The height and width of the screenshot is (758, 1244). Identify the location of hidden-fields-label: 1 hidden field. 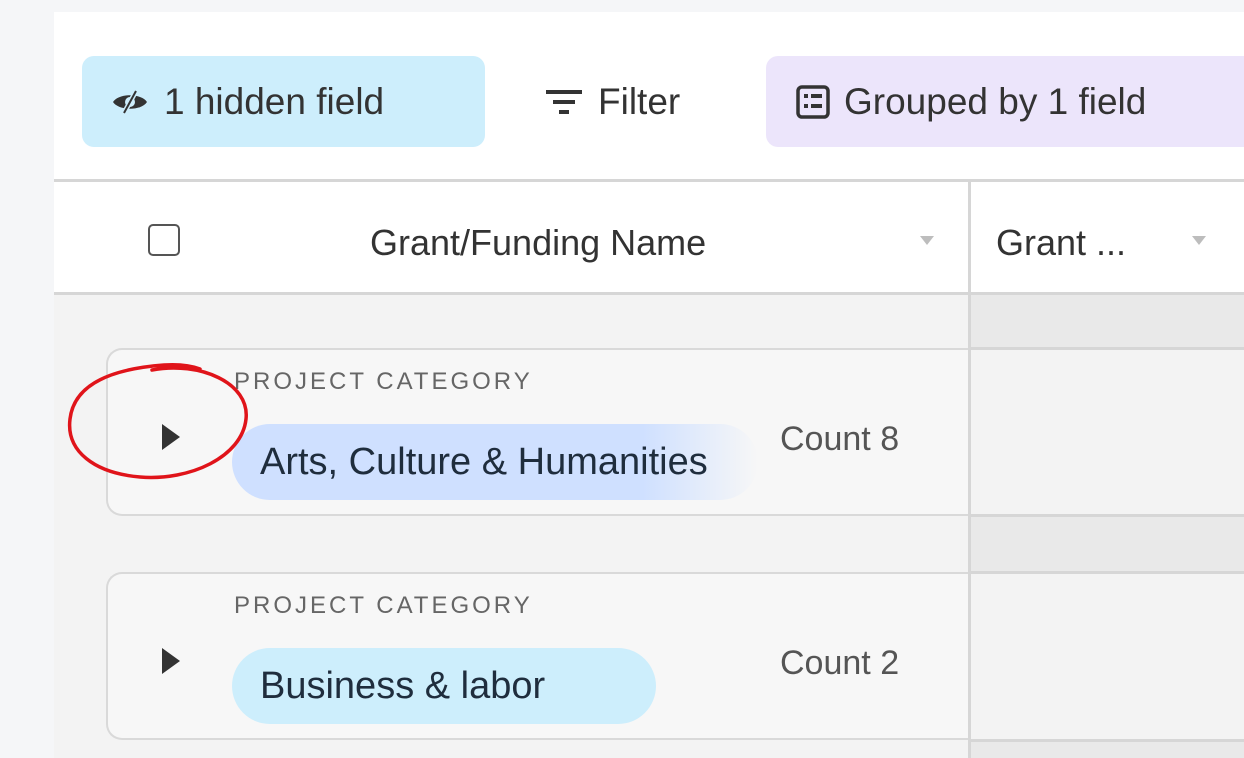
(274, 101).